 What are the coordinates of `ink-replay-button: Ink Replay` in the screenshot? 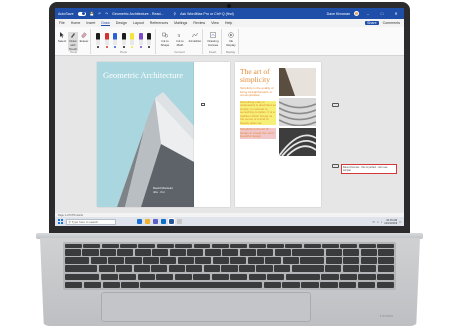 It's located at (231, 39).